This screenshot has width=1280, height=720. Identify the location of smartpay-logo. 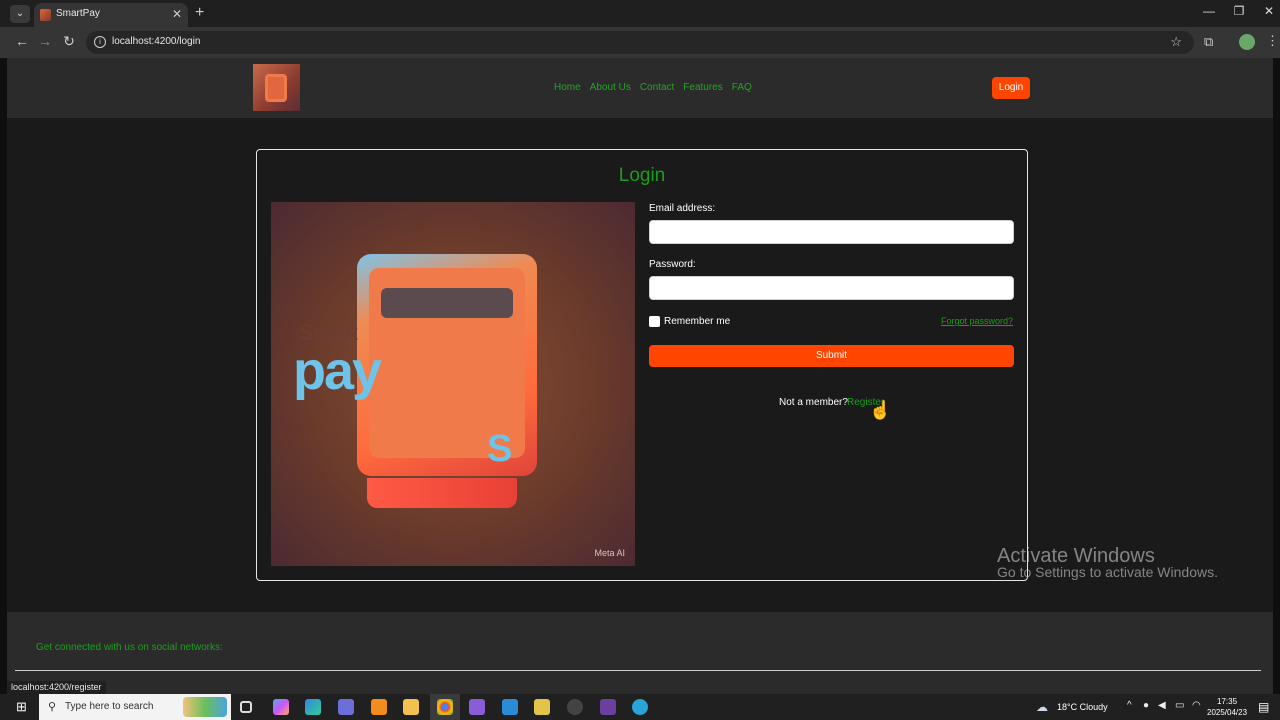
(276, 87).